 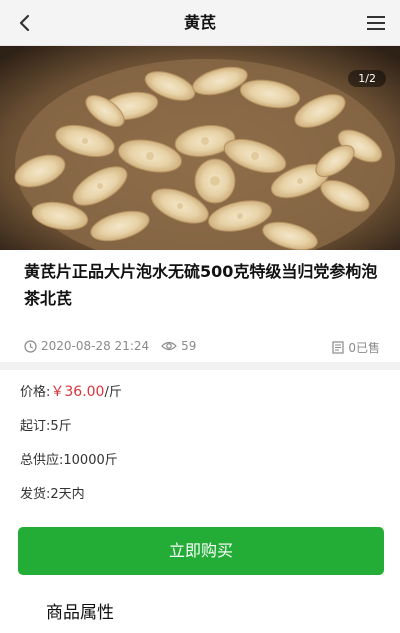 What do you see at coordinates (95, 346) in the screenshot?
I see `publish-date: 2020-08-28 21:24` at bounding box center [95, 346].